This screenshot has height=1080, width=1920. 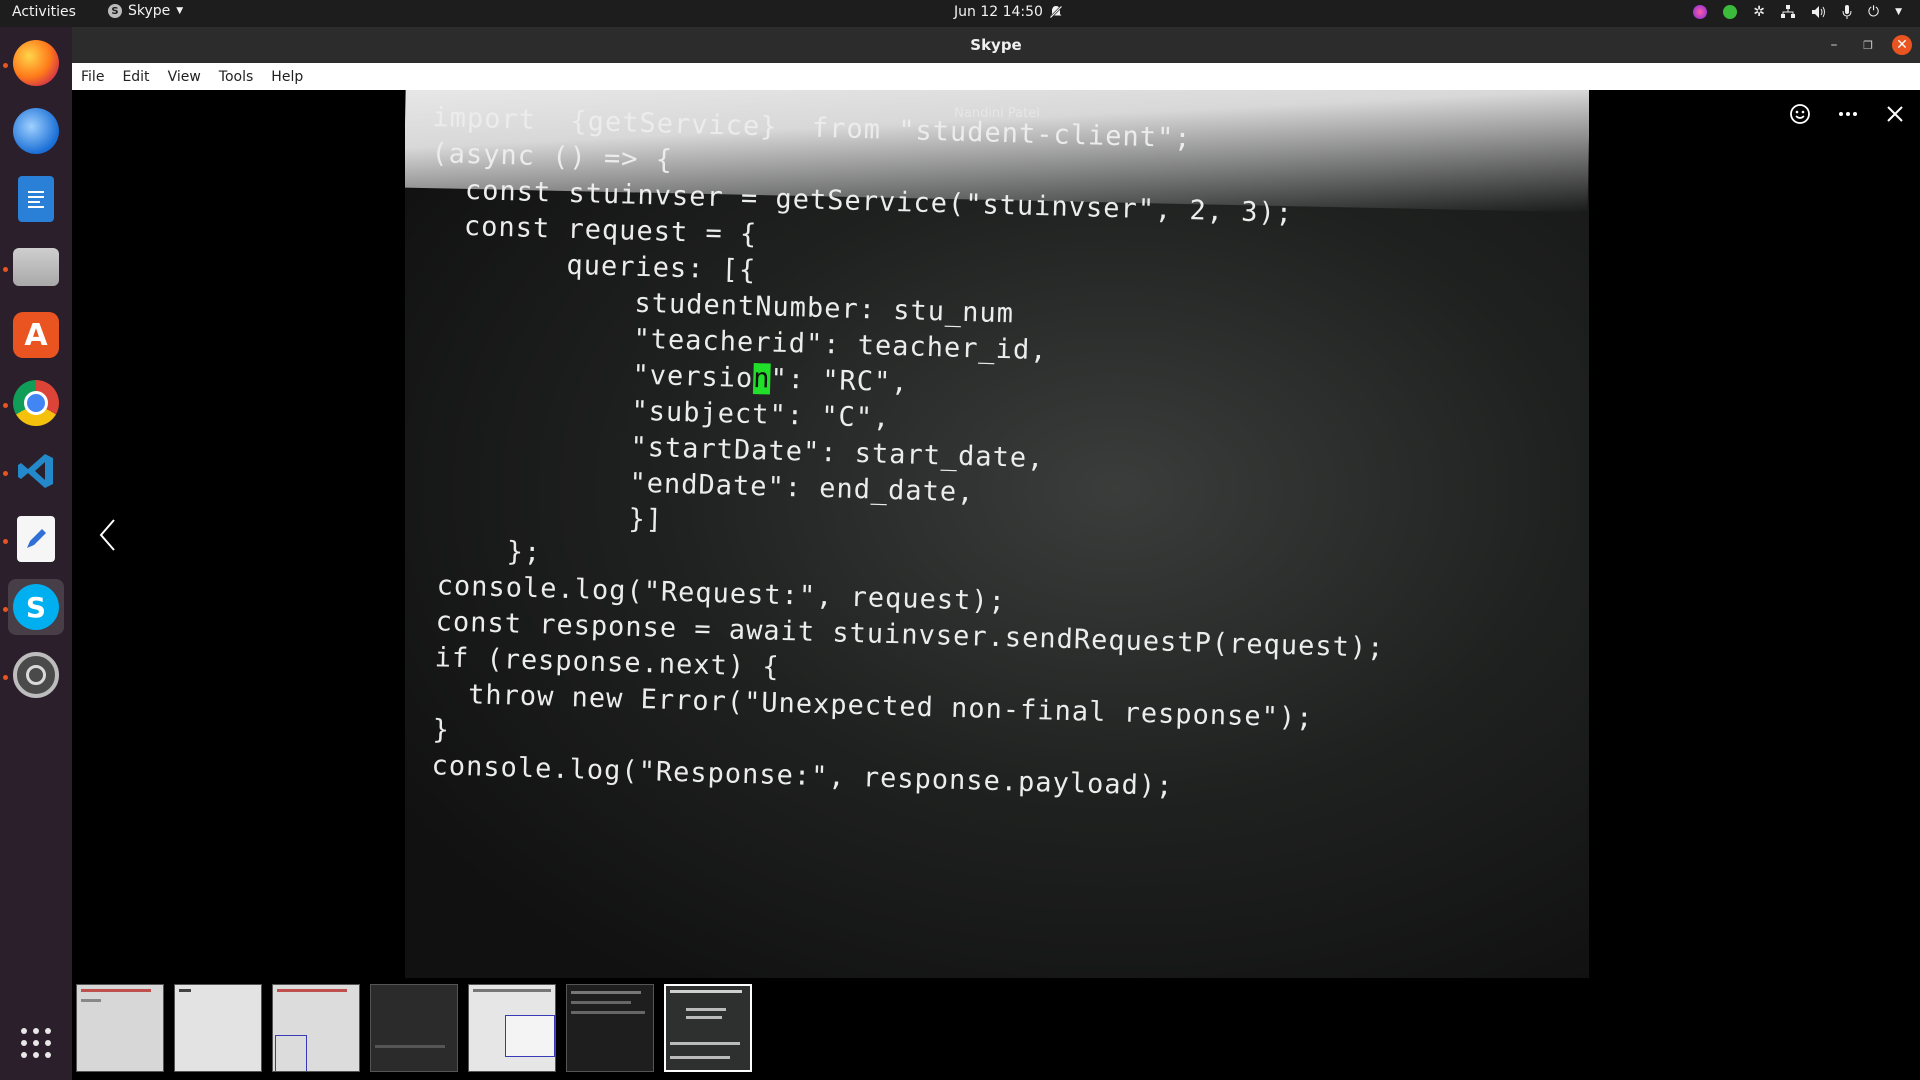 I want to click on window-title: Skype, so click(x=996, y=45).